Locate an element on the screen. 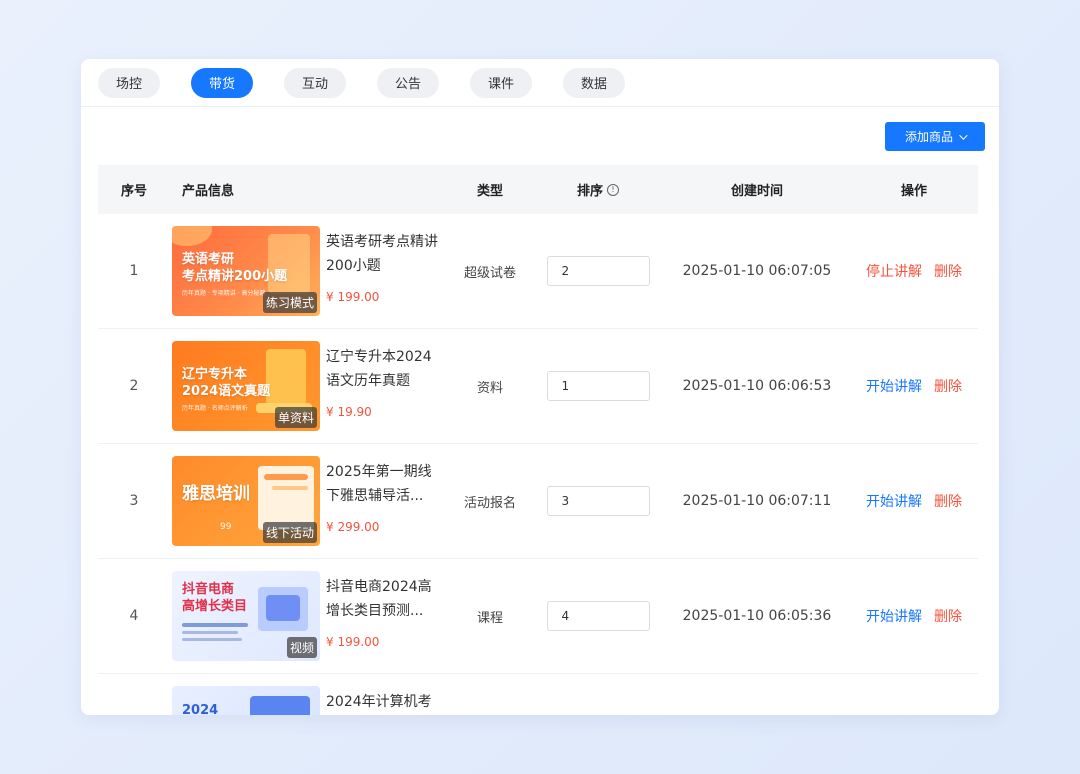  header-sort: 排序 ! is located at coordinates (598, 189).